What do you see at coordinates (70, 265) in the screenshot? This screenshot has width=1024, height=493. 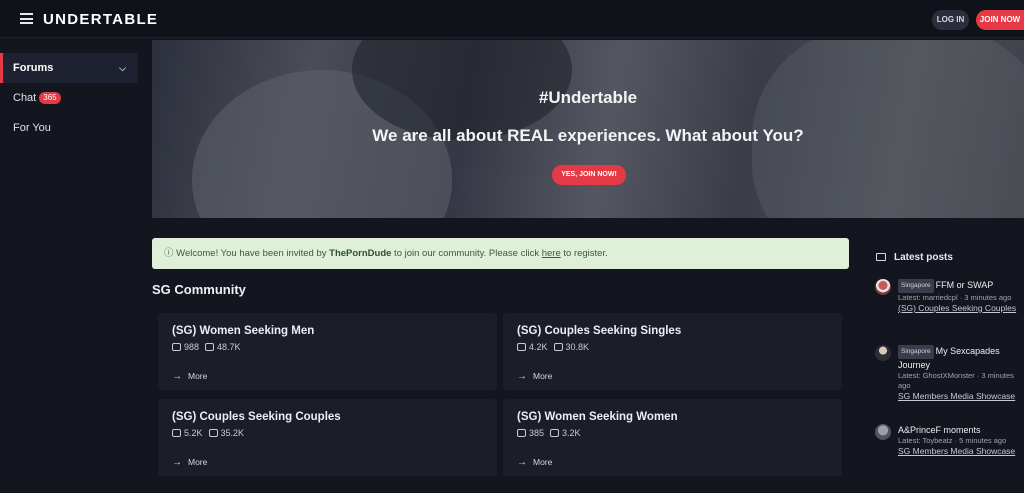 I see `sidebar: Forums ⌵ Chat 365 For You` at bounding box center [70, 265].